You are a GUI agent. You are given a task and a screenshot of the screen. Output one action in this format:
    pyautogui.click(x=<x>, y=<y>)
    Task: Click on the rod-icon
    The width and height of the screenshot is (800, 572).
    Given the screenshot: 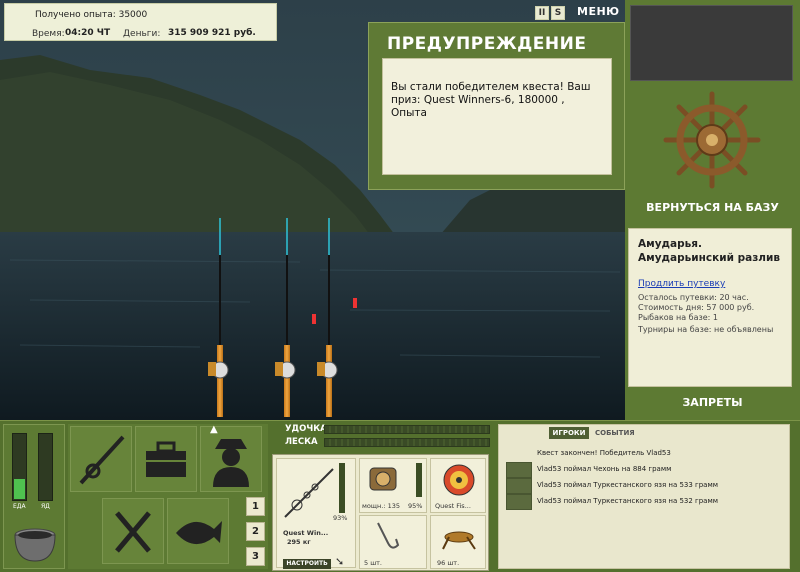 What is the action you would take?
    pyautogui.click(x=309, y=493)
    